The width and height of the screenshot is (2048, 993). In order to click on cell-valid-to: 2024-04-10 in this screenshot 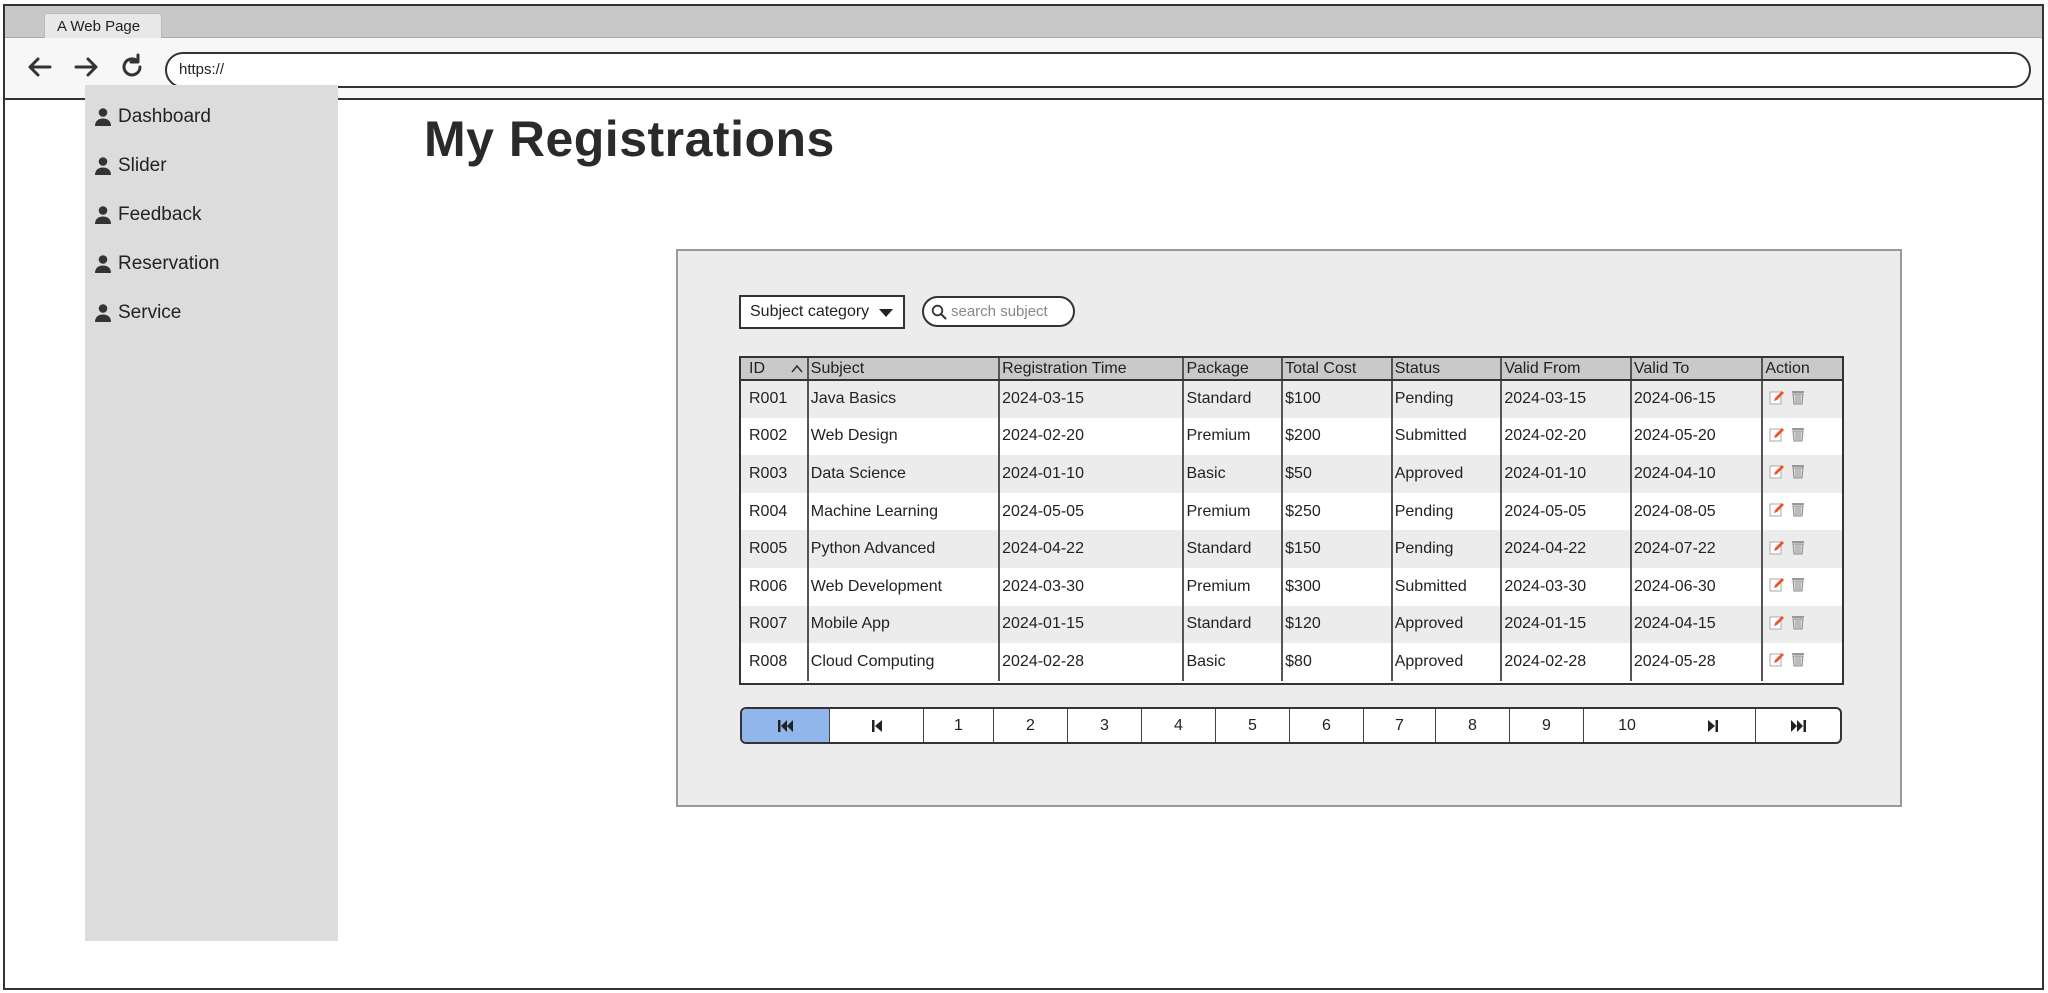, I will do `click(1697, 474)`.